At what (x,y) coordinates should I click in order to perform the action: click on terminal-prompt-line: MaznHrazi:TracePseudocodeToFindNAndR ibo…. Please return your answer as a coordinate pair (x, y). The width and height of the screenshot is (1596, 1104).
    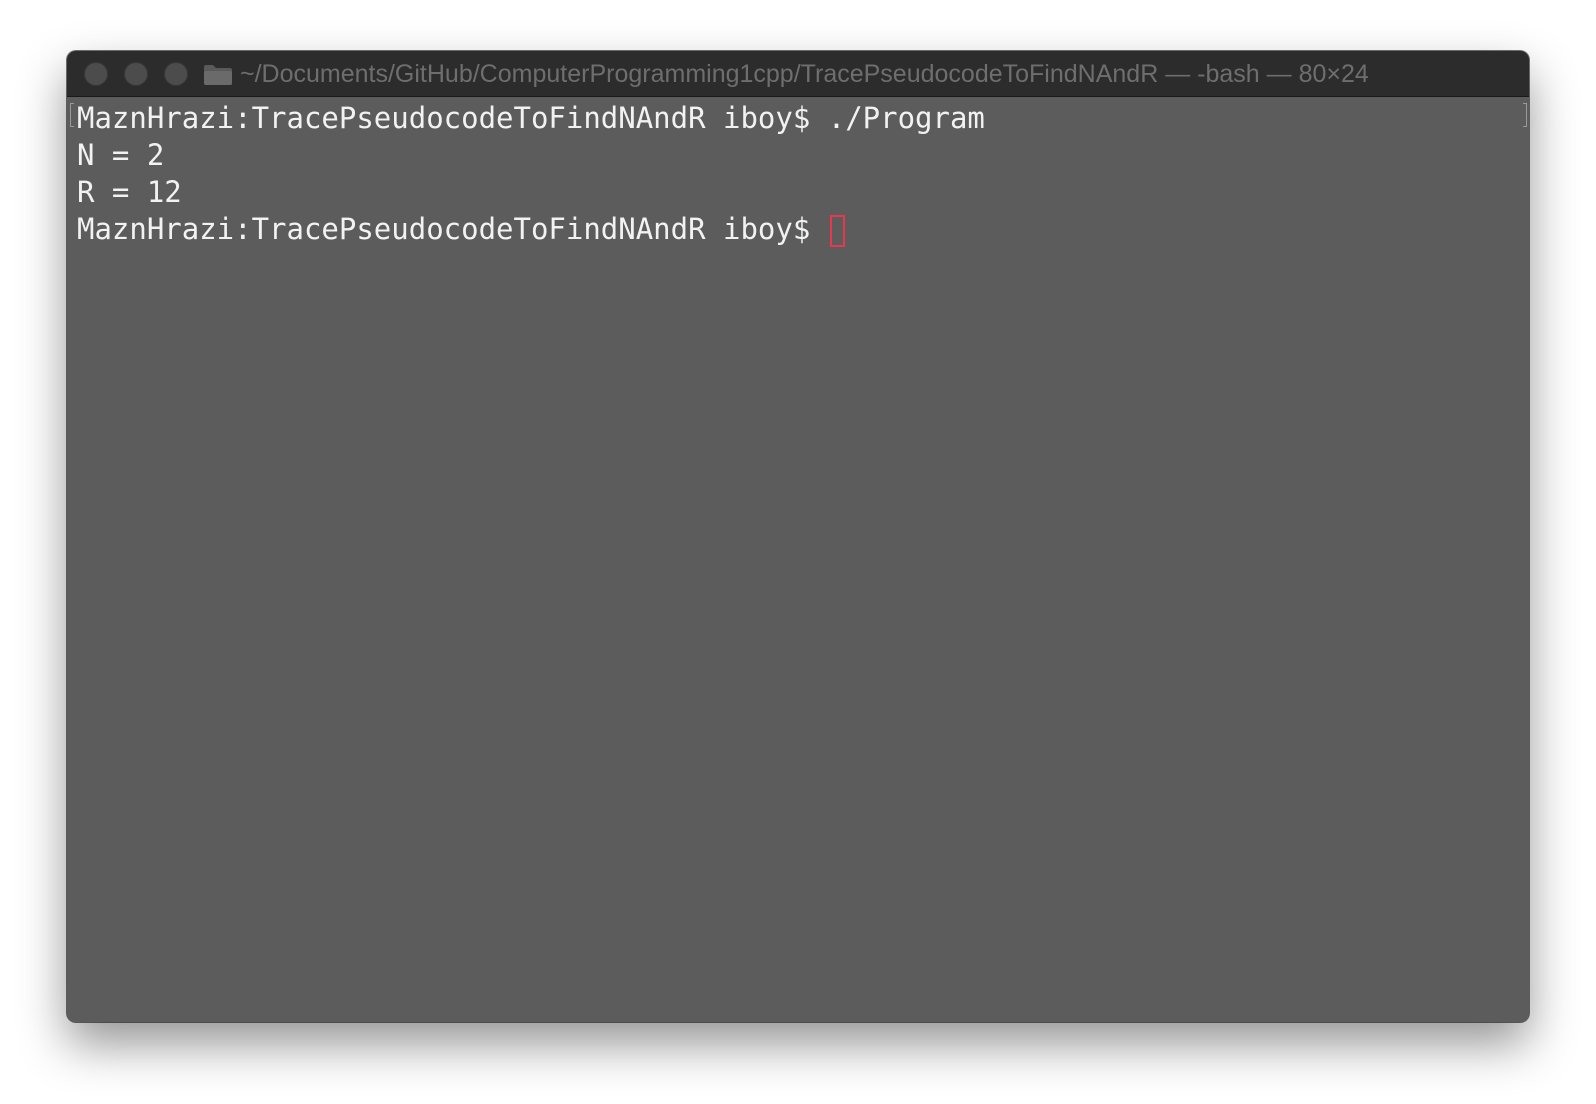
    Looking at the image, I should click on (461, 229).